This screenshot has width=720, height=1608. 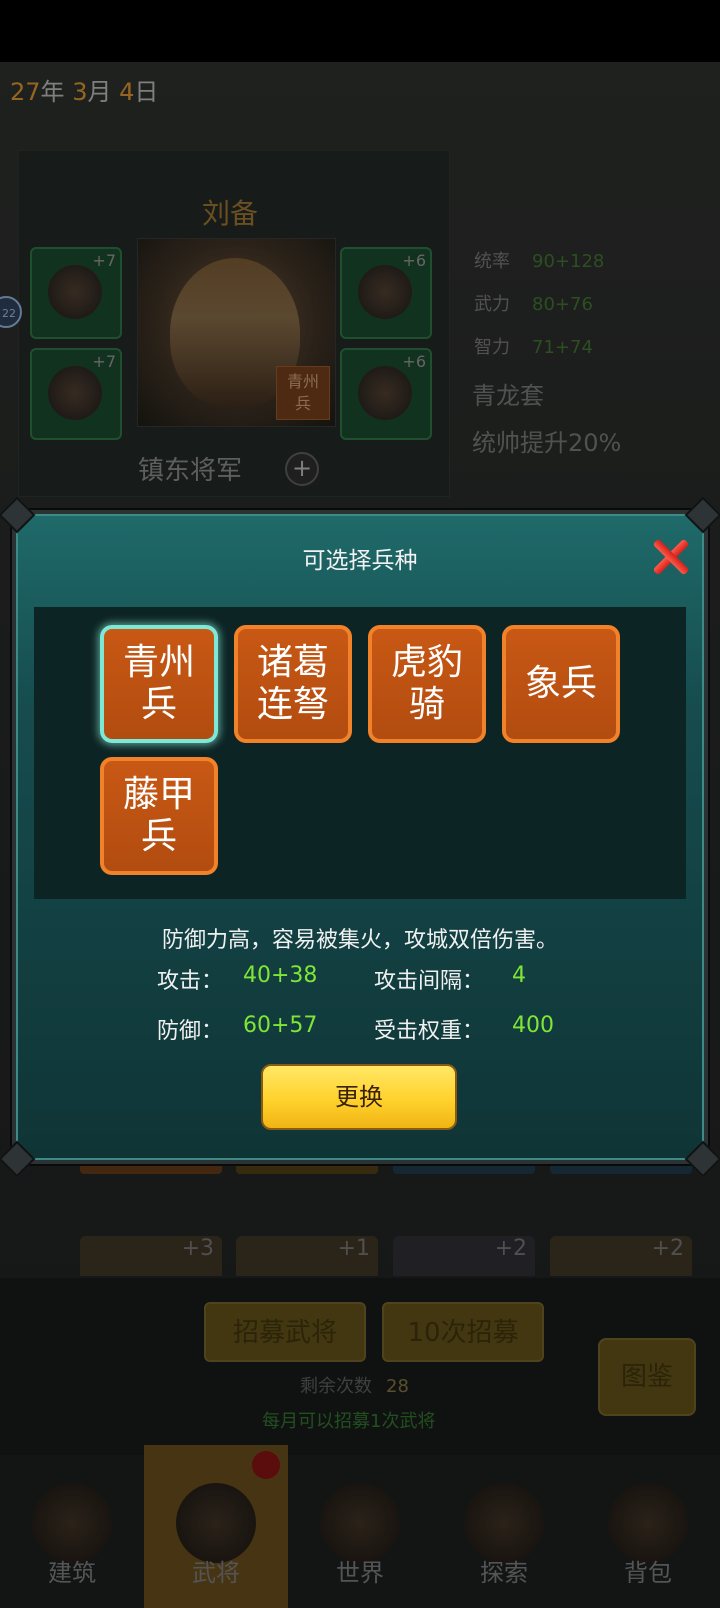 I want to click on troop-option-line: 诸葛, so click(x=292, y=662).